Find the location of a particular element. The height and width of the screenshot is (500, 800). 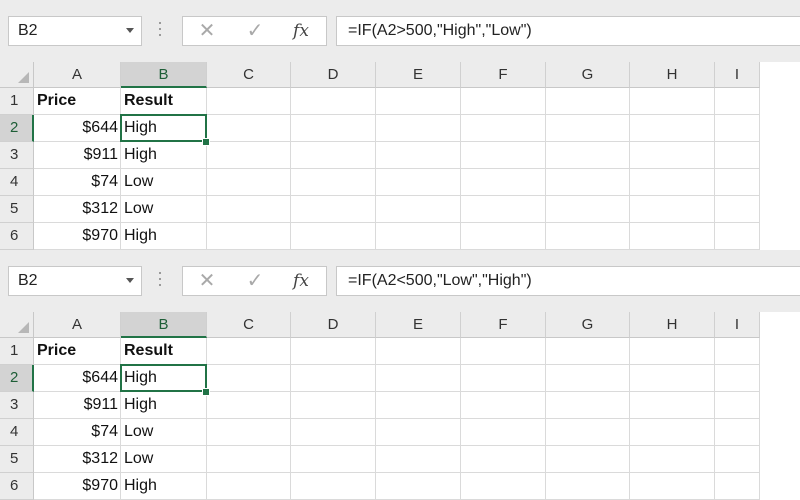

select-all-corner is located at coordinates (17, 75).